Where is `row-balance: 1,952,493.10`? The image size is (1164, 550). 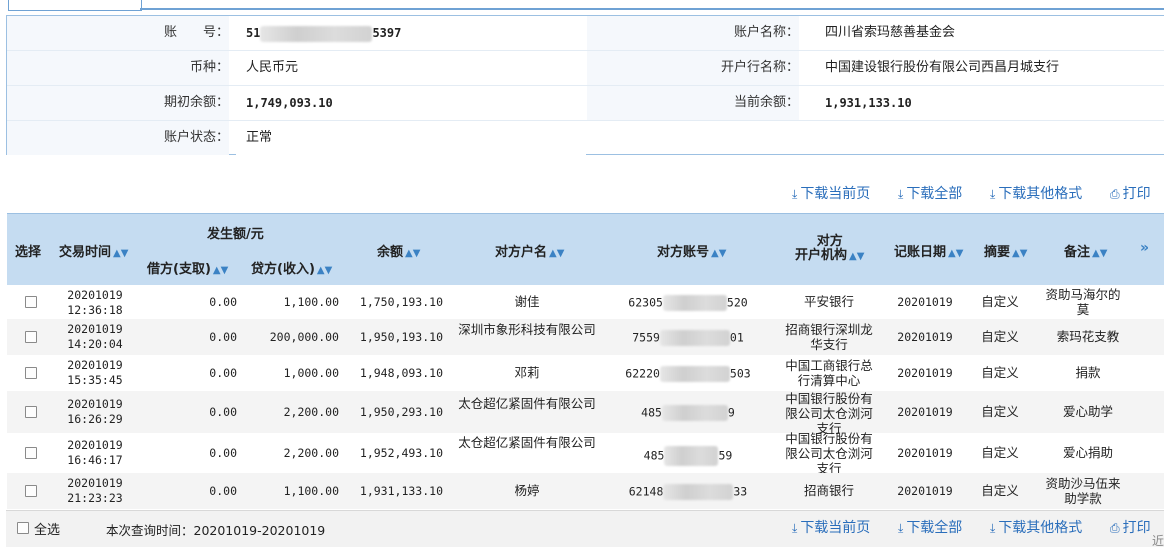 row-balance: 1,952,493.10 is located at coordinates (401, 453).